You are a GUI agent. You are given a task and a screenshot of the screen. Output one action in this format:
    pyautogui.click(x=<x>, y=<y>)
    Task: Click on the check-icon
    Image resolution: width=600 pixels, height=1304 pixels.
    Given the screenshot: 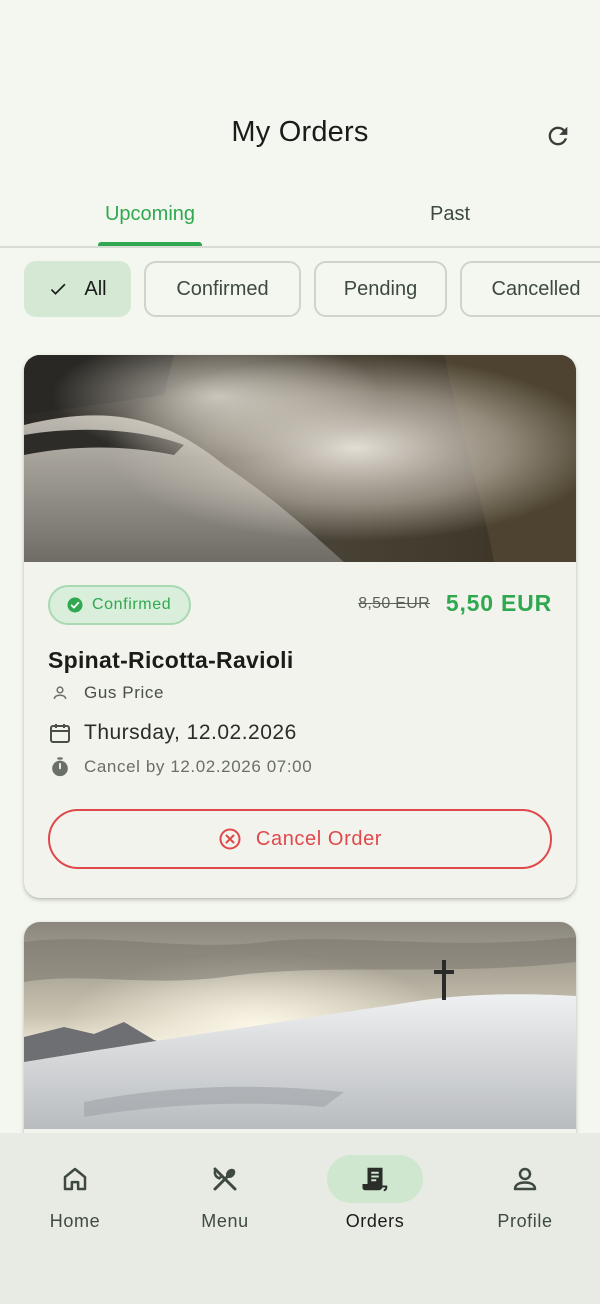 What is the action you would take?
    pyautogui.click(x=58, y=289)
    